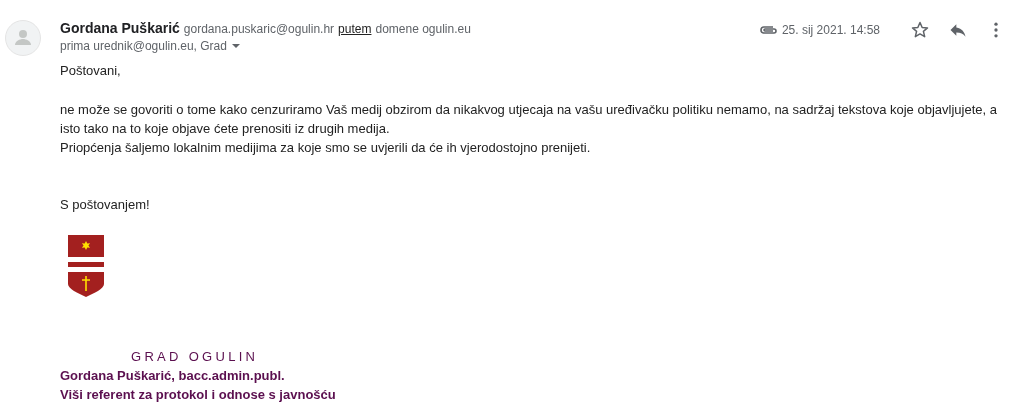  What do you see at coordinates (198, 395) in the screenshot?
I see `signature-title: Viši referent za protokol i odnose s javnošću` at bounding box center [198, 395].